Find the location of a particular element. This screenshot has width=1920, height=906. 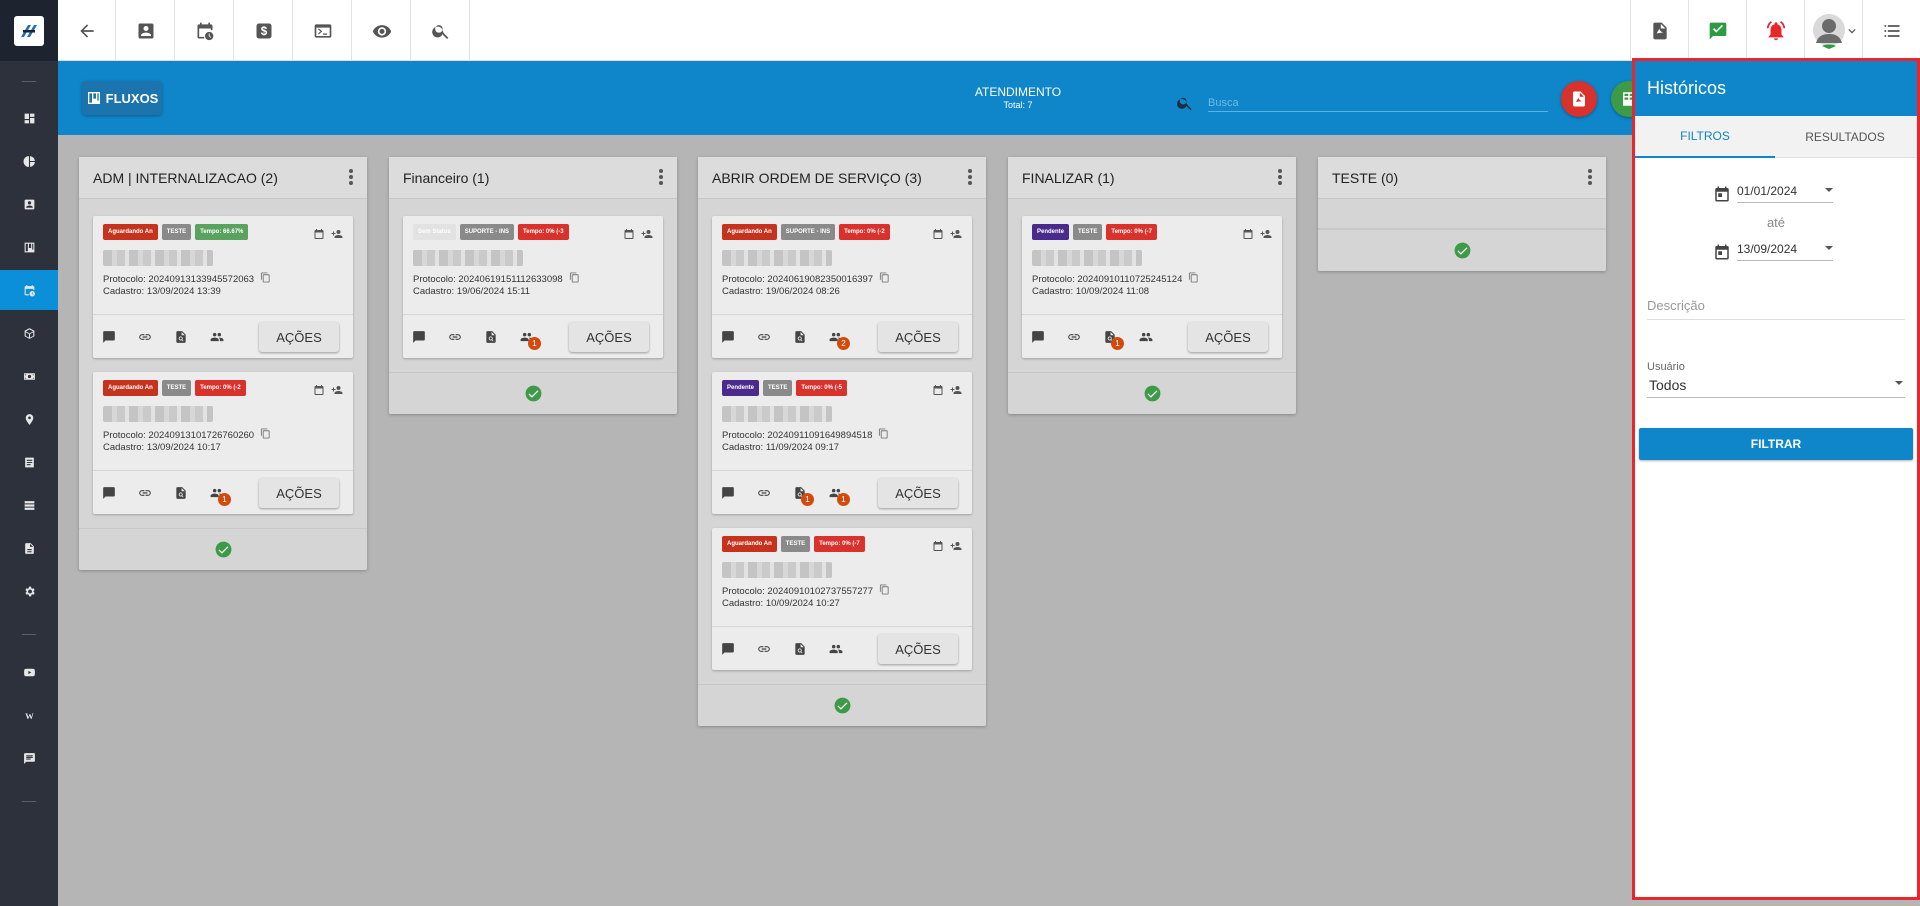

view-button is located at coordinates (382, 30).